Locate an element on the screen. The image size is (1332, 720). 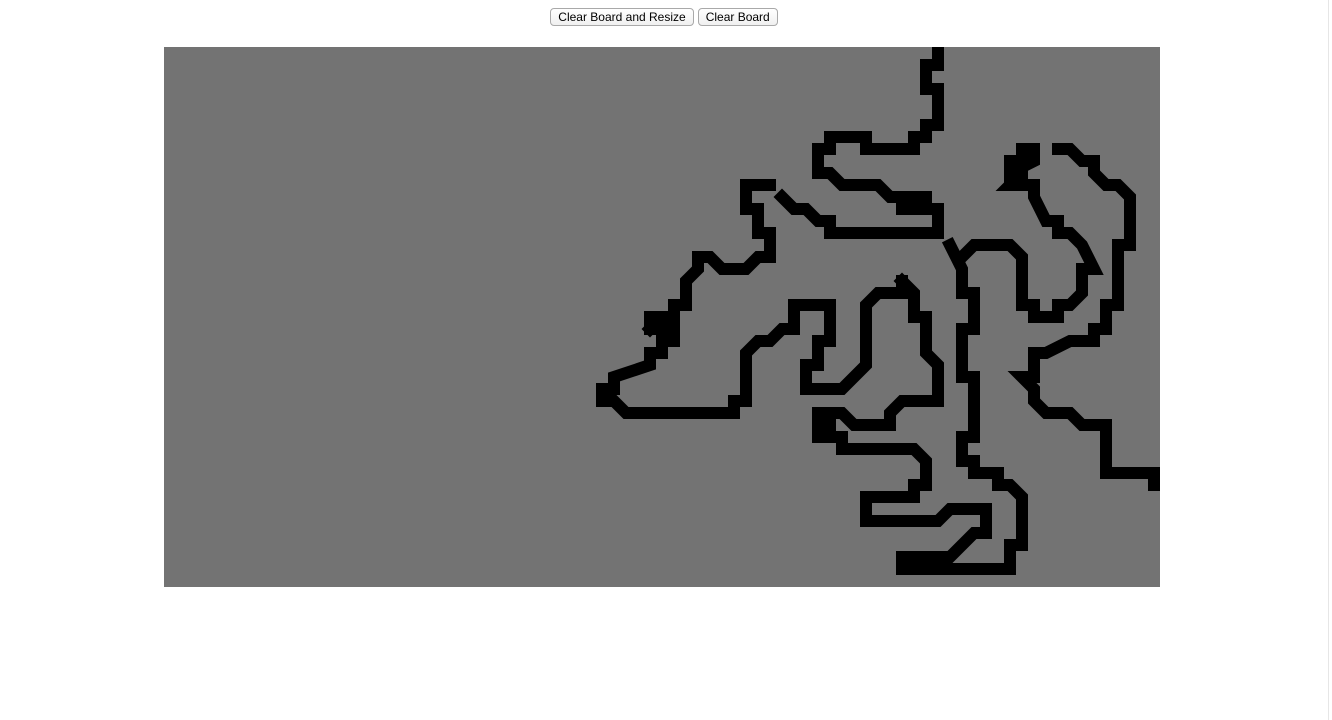
clear-board-and-resize-button: Clear Board and Resize is located at coordinates (622, 17).